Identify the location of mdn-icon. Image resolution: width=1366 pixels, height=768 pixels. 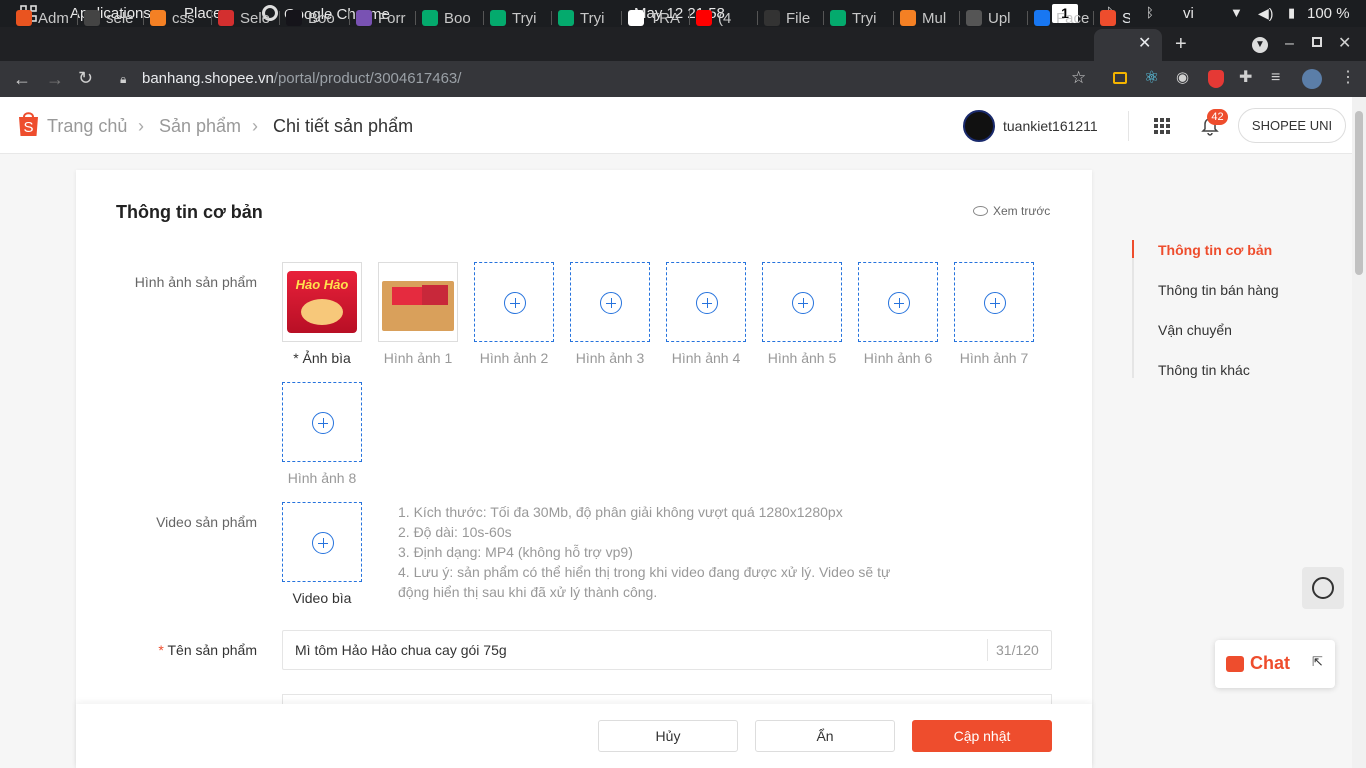
(294, 18).